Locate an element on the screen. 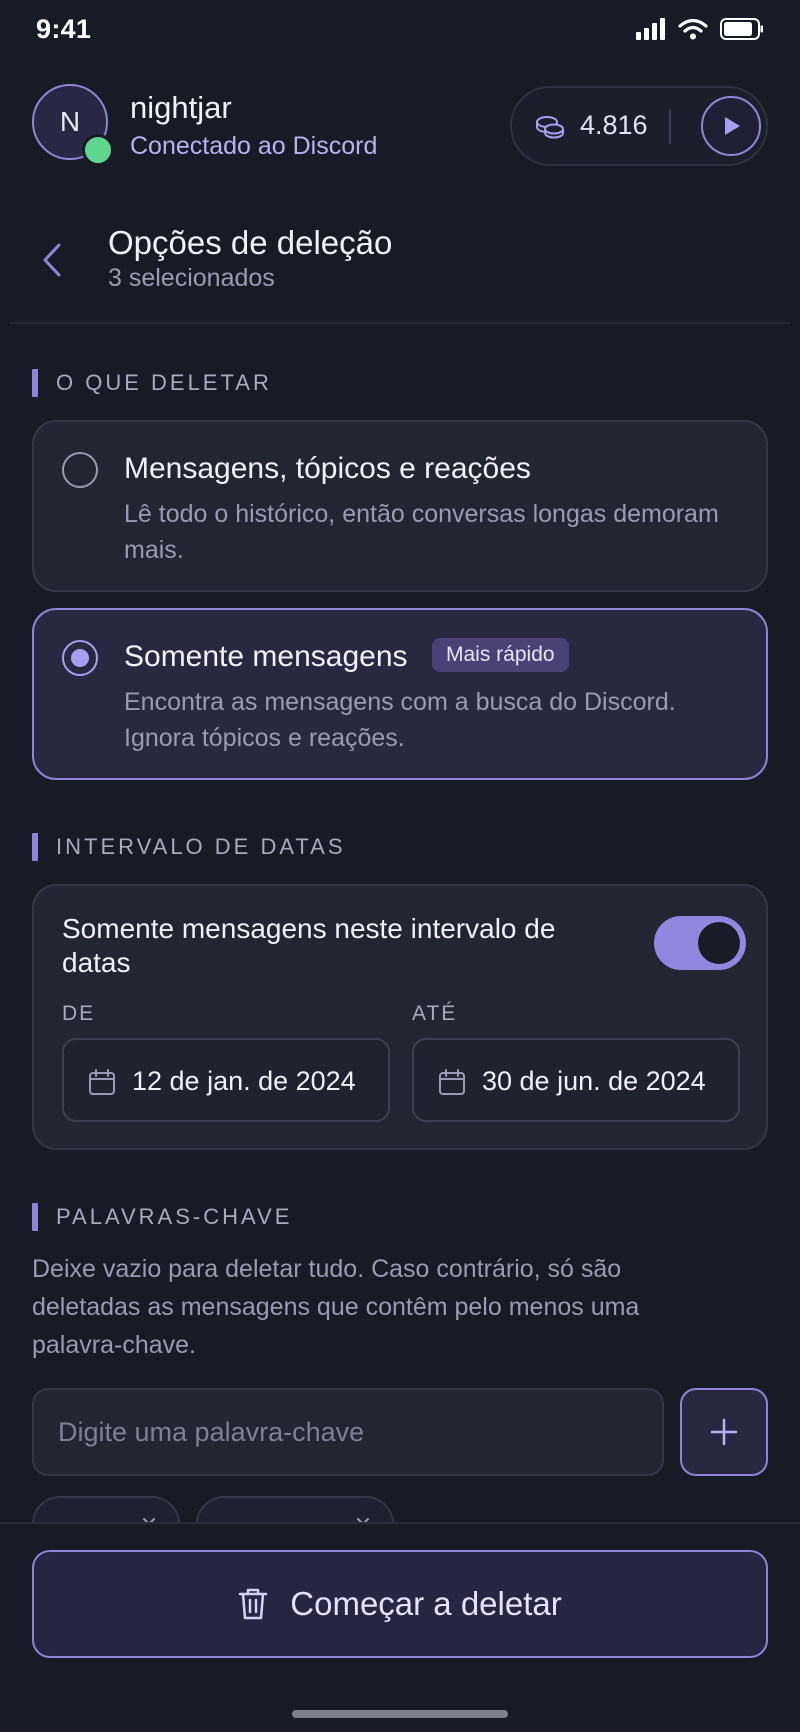 The height and width of the screenshot is (1732, 800). home-indicator is located at coordinates (400, 1714).